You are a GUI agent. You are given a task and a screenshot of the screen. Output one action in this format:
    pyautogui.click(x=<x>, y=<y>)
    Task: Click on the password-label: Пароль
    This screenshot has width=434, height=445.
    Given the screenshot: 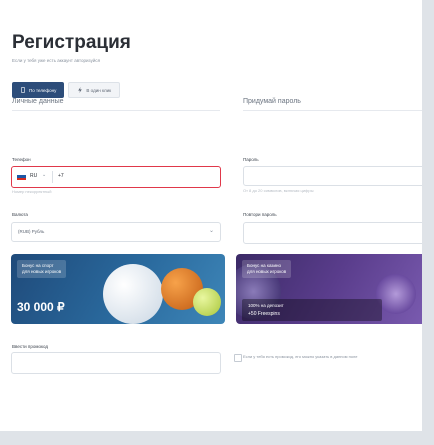 What is the action you would take?
    pyautogui.click(x=251, y=159)
    